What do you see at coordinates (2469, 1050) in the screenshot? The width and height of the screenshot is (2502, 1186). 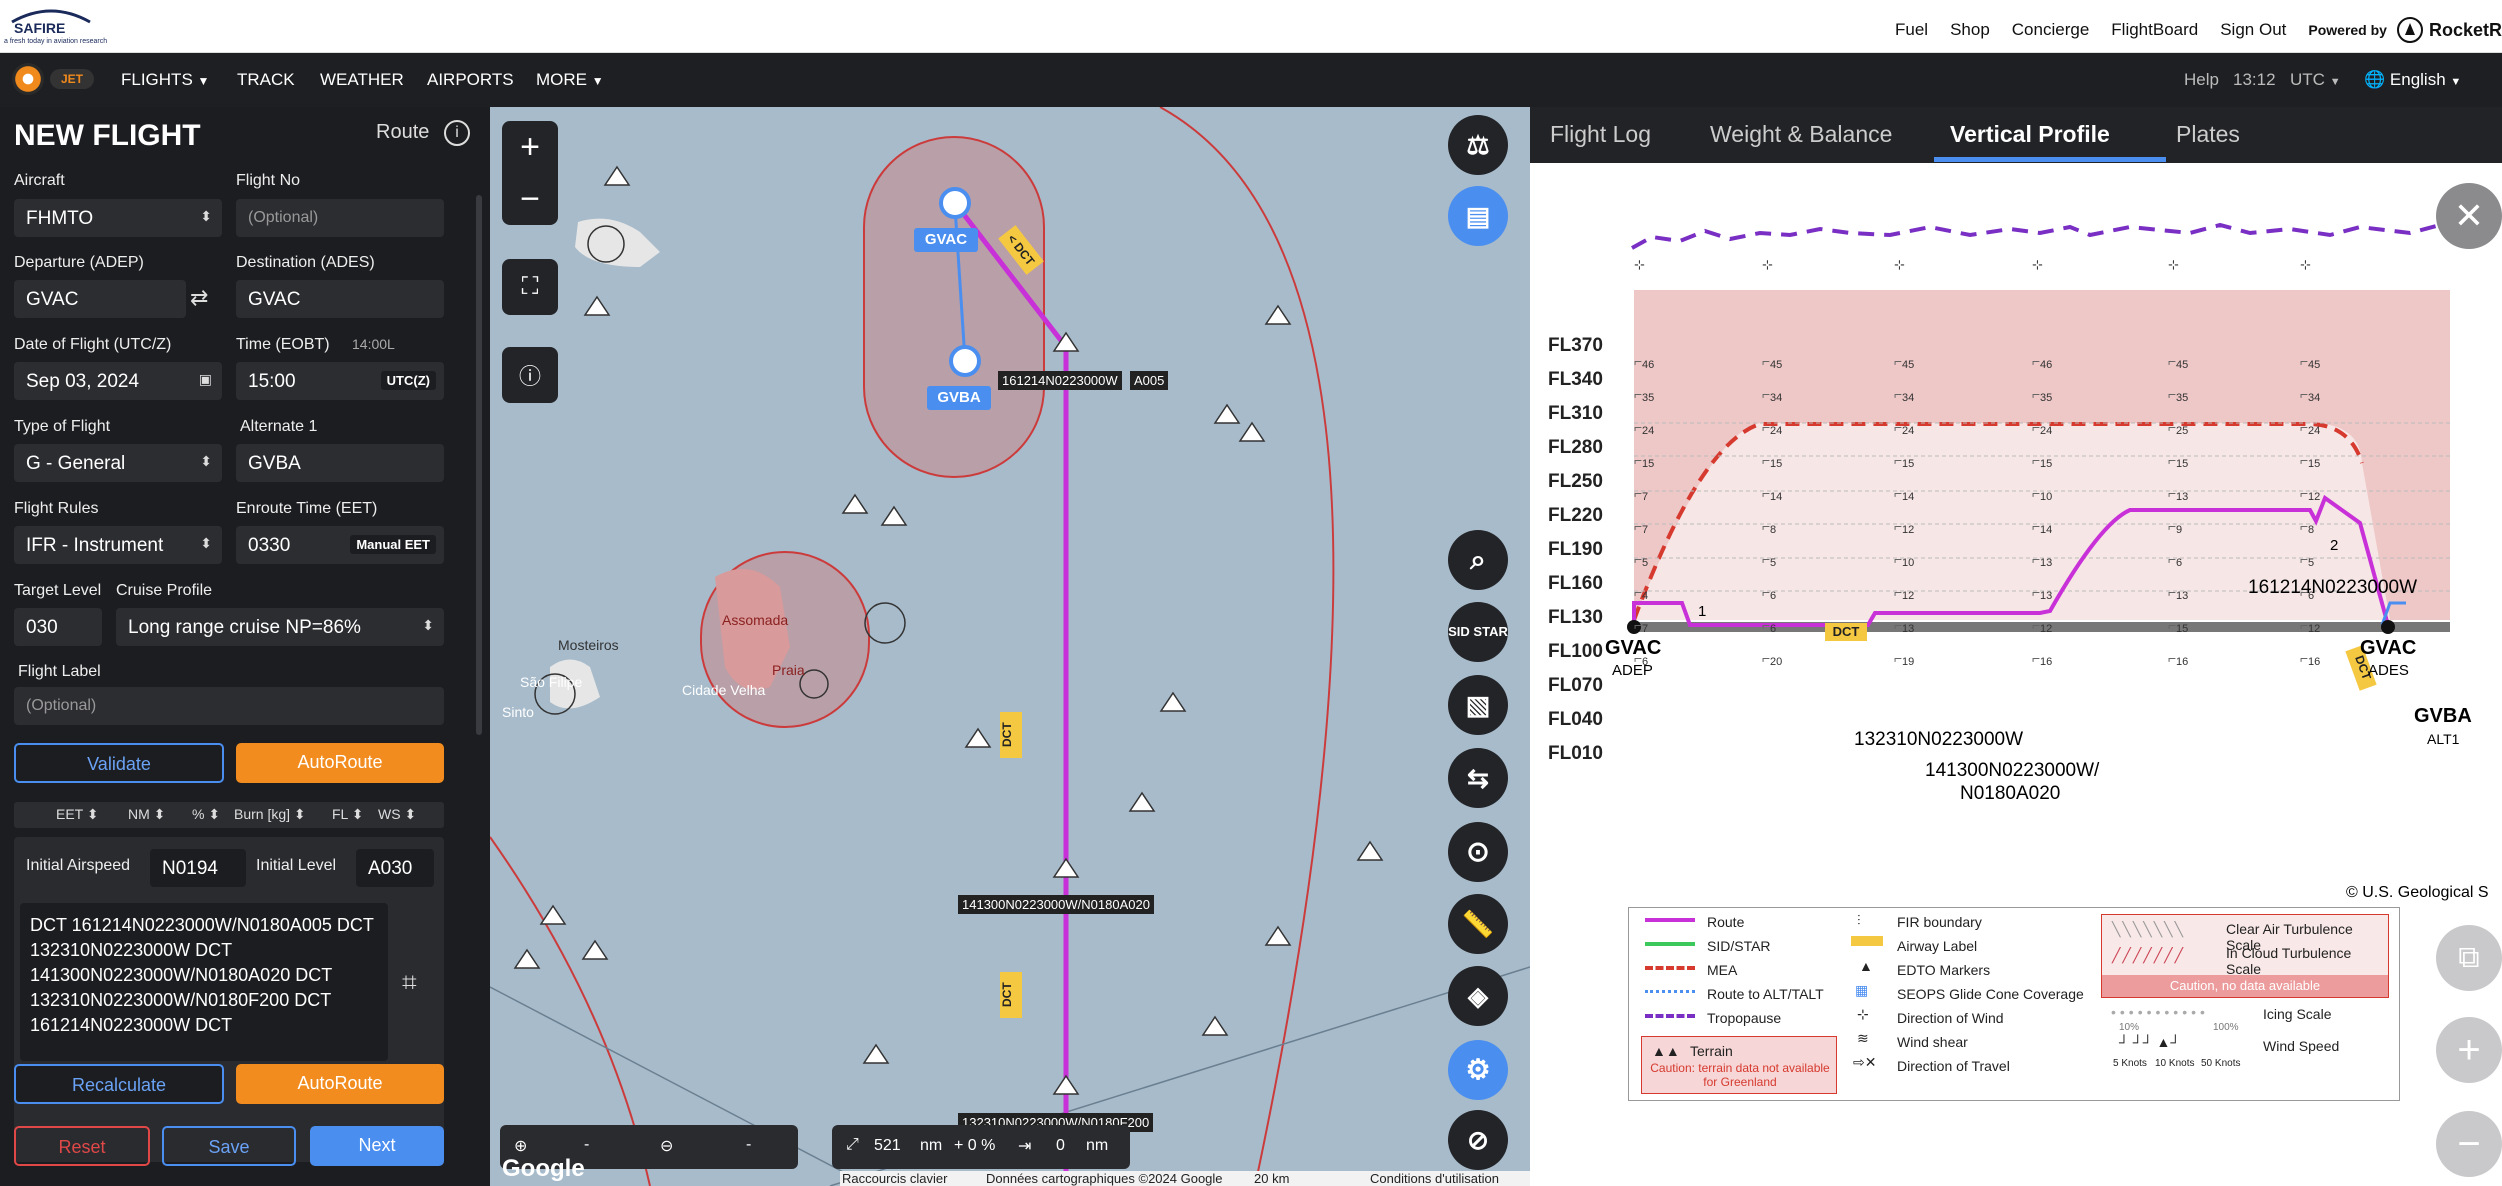 I see `zoom-plus-icon: +` at bounding box center [2469, 1050].